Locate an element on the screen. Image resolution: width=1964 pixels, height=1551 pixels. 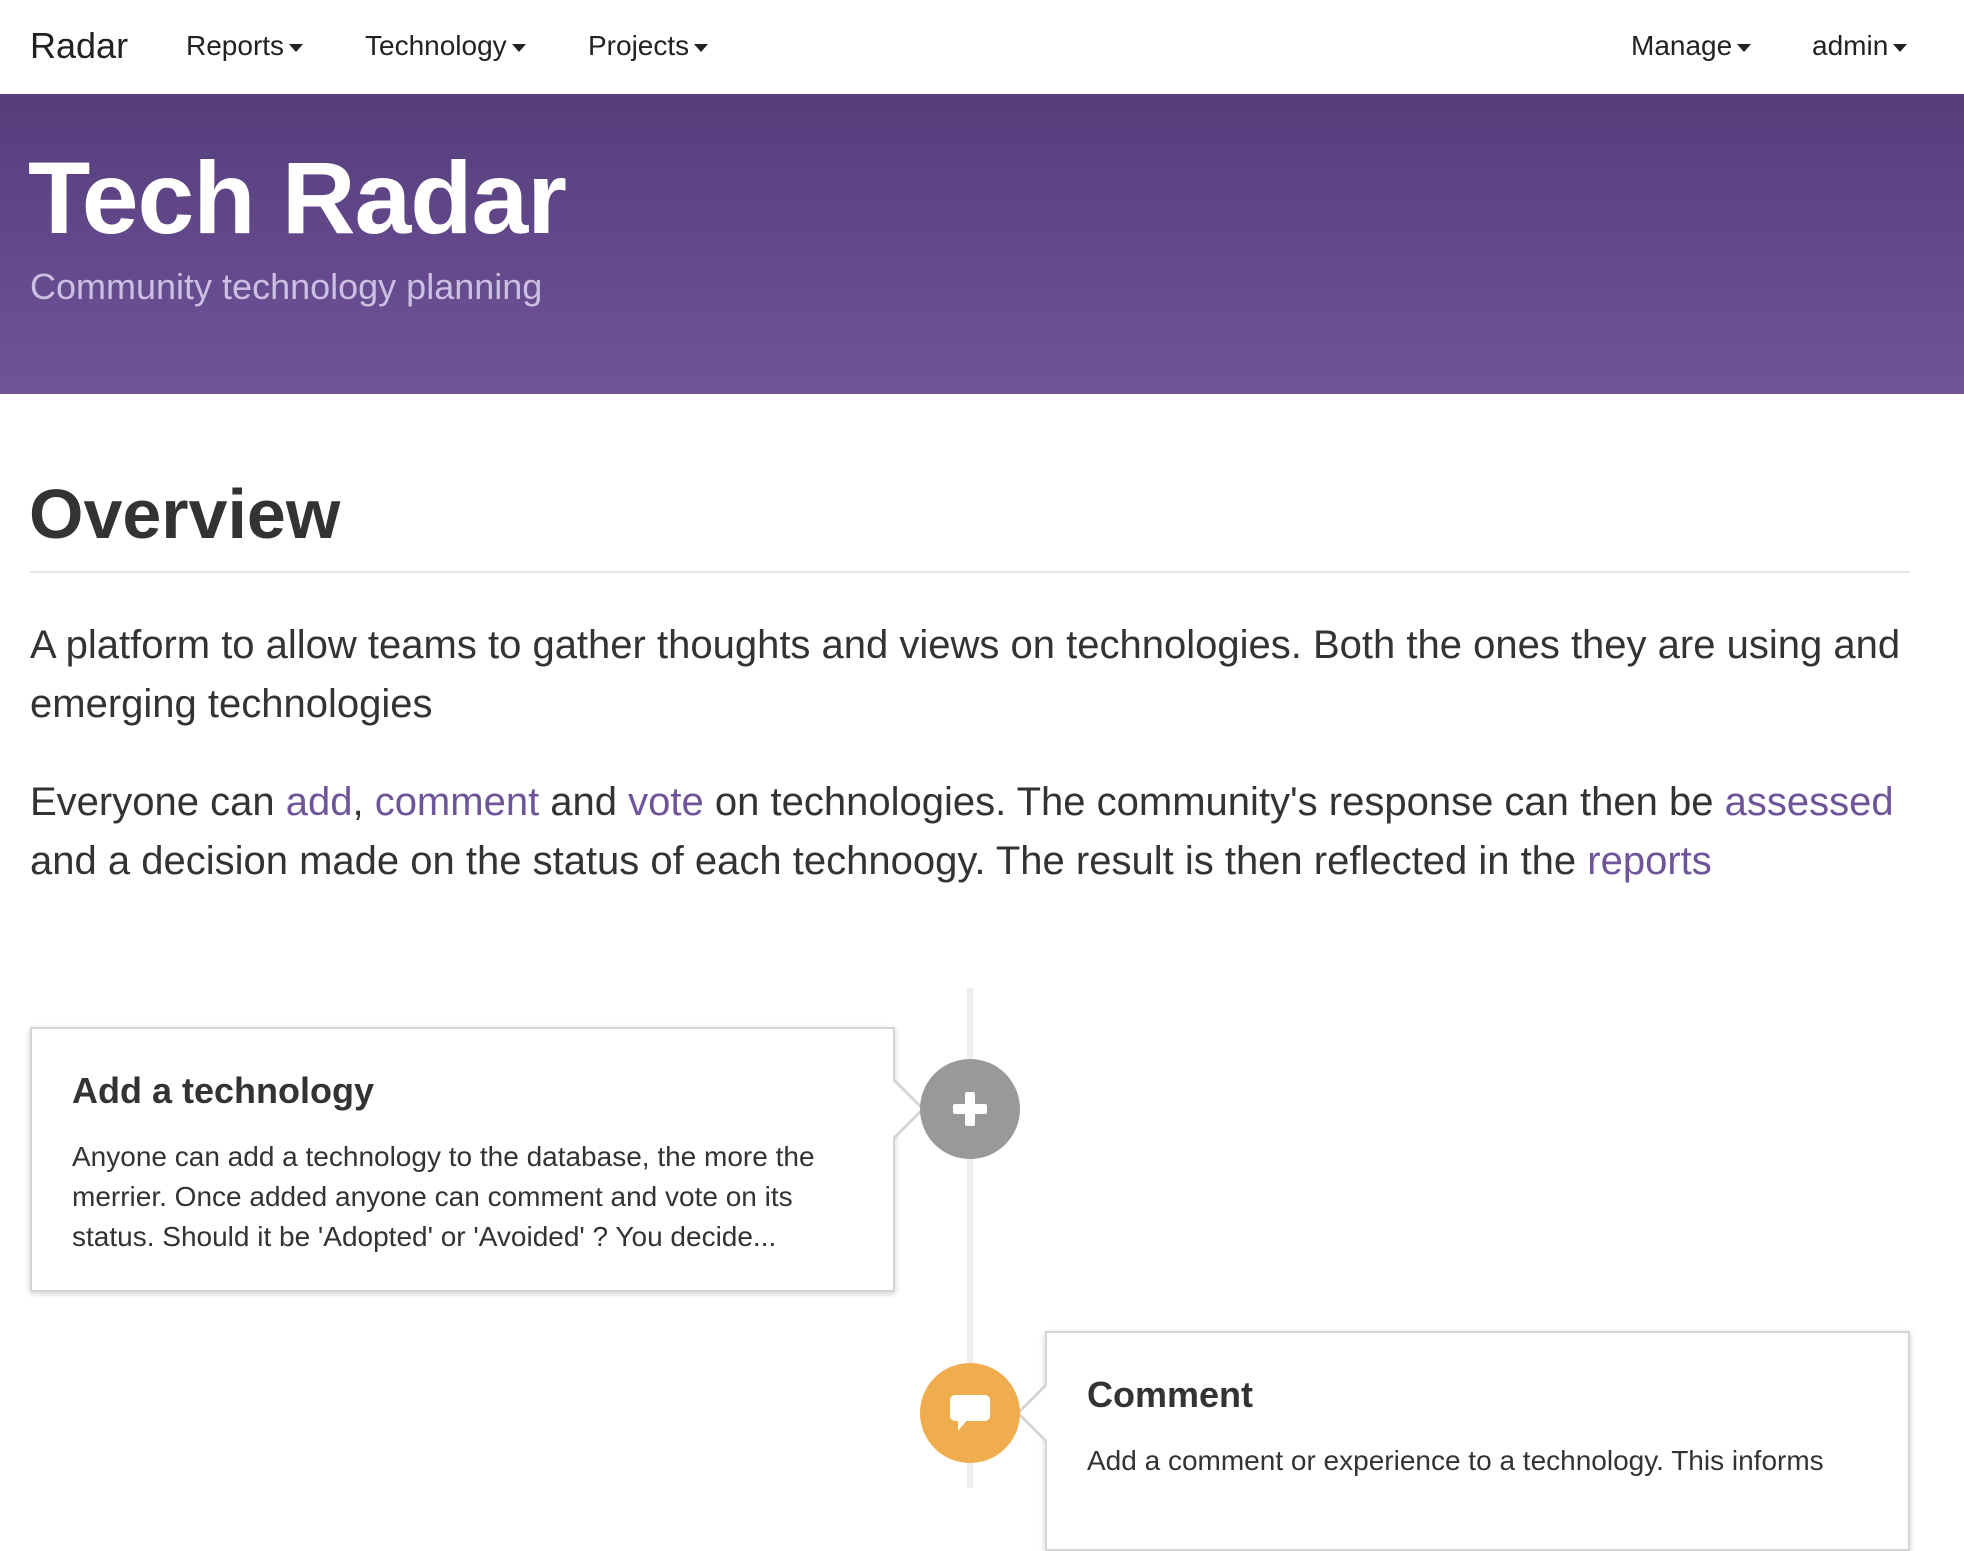
nav-reports-dropdown: Reports is located at coordinates (245, 46).